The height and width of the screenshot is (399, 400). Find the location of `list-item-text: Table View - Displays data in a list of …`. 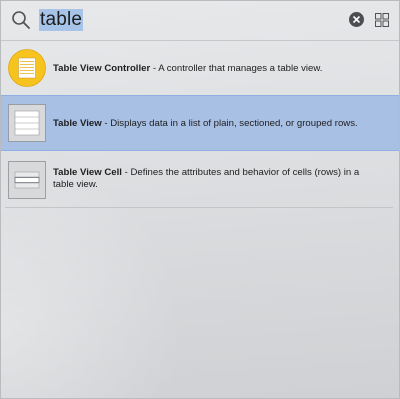

list-item-text: Table View - Displays data in a list of … is located at coordinates (214, 124).